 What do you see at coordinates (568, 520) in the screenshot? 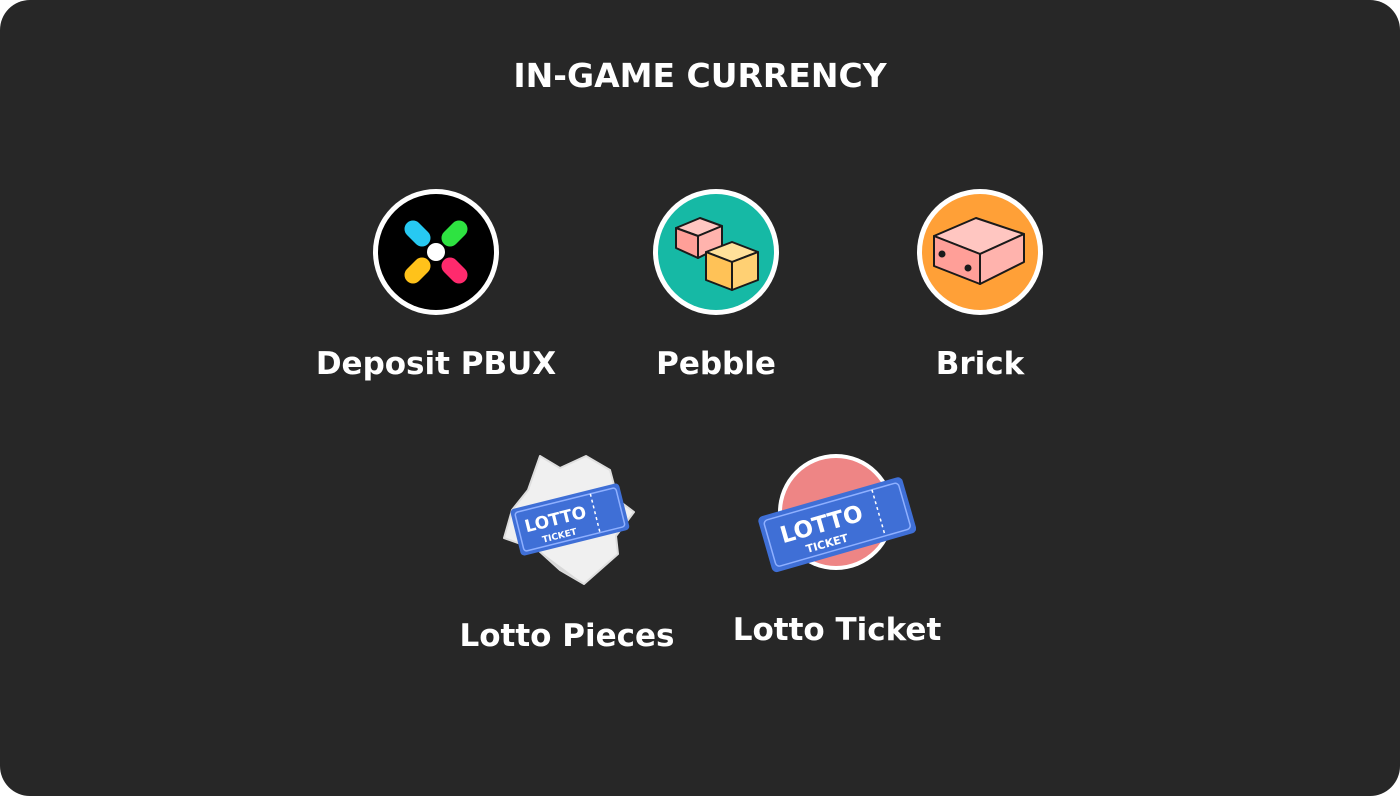
I see `lotto-pieces-icon: LOTTO TICKET` at bounding box center [568, 520].